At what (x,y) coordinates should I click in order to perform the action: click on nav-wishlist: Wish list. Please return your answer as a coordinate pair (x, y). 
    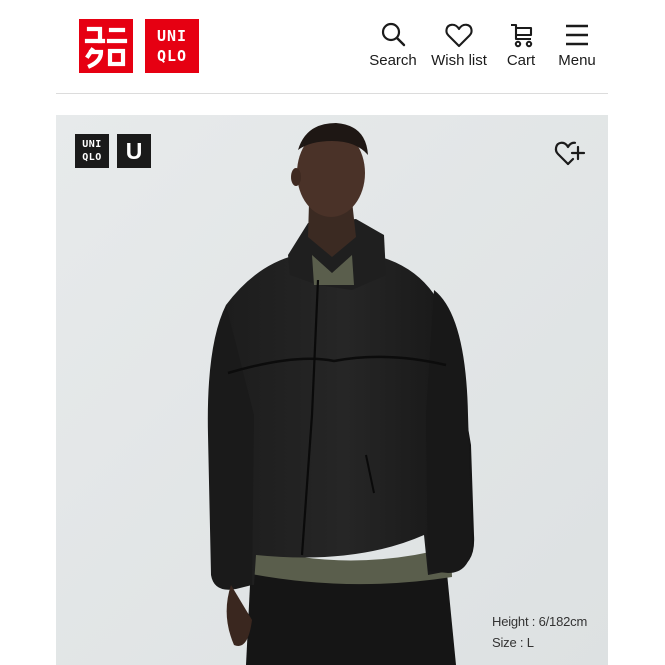
    Looking at the image, I should click on (459, 44).